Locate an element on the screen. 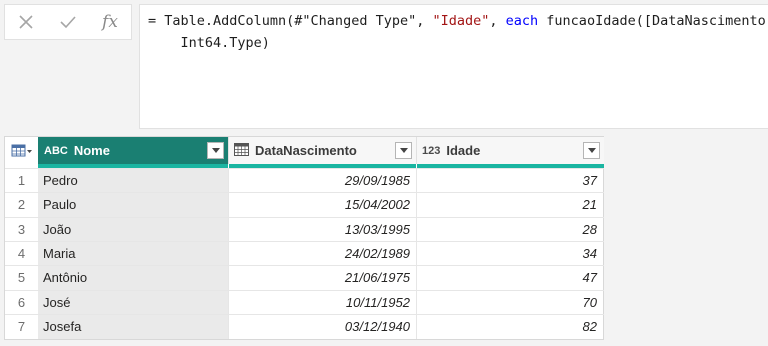 The width and height of the screenshot is (768, 346). table-row: 1 Pedro 29/09/1985 37 is located at coordinates (304, 180).